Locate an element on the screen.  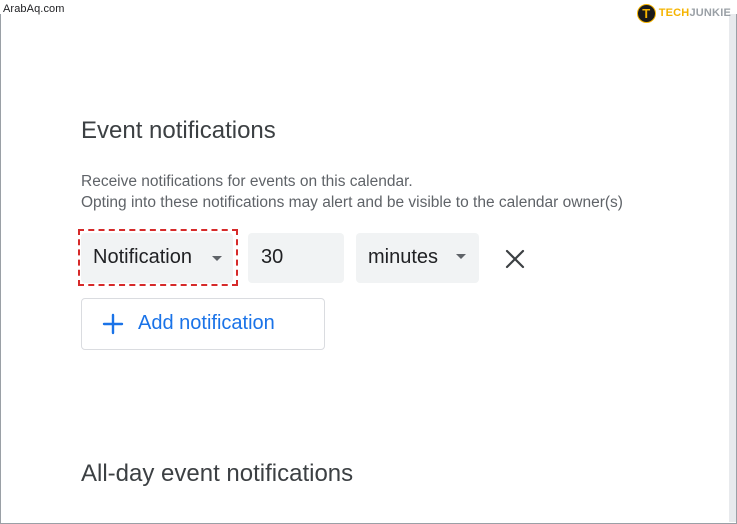
remove-notification-button is located at coordinates (515, 259).